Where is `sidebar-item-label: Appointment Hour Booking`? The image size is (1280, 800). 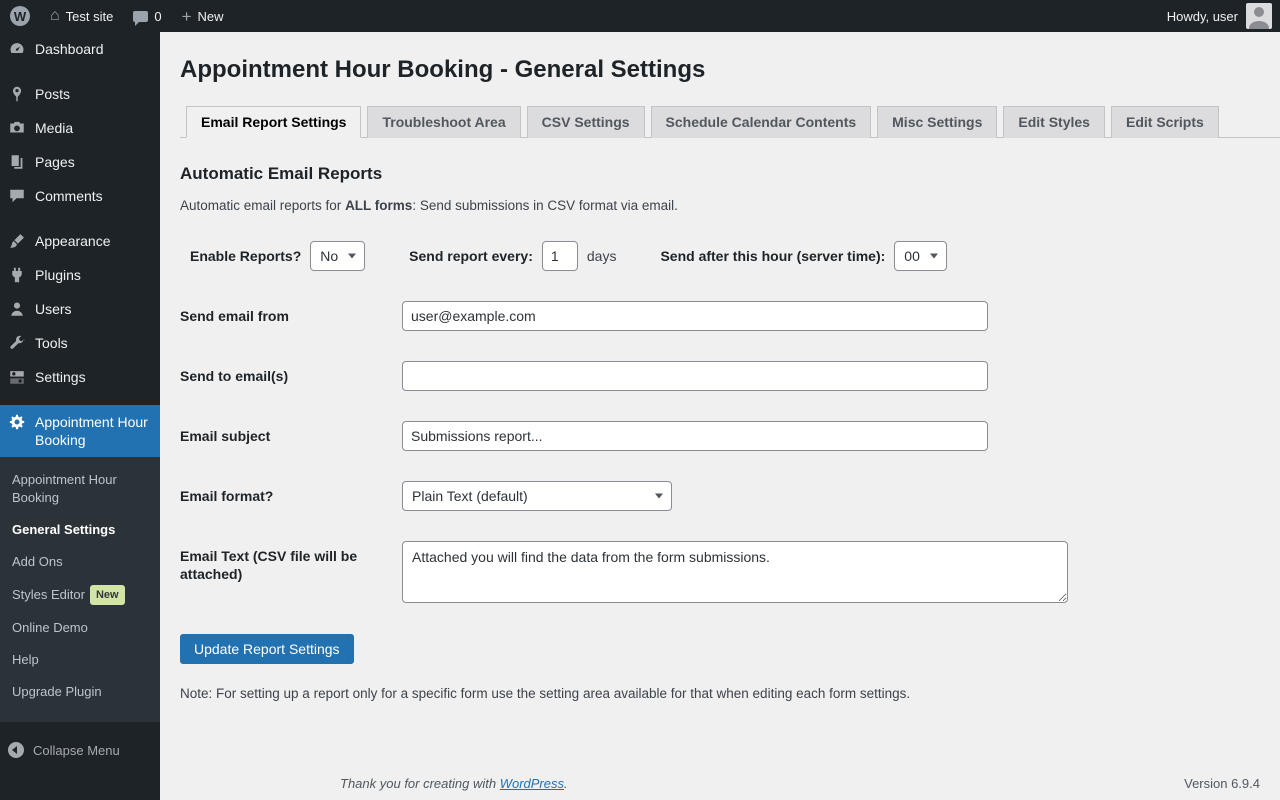 sidebar-item-label: Appointment Hour Booking is located at coordinates (91, 431).